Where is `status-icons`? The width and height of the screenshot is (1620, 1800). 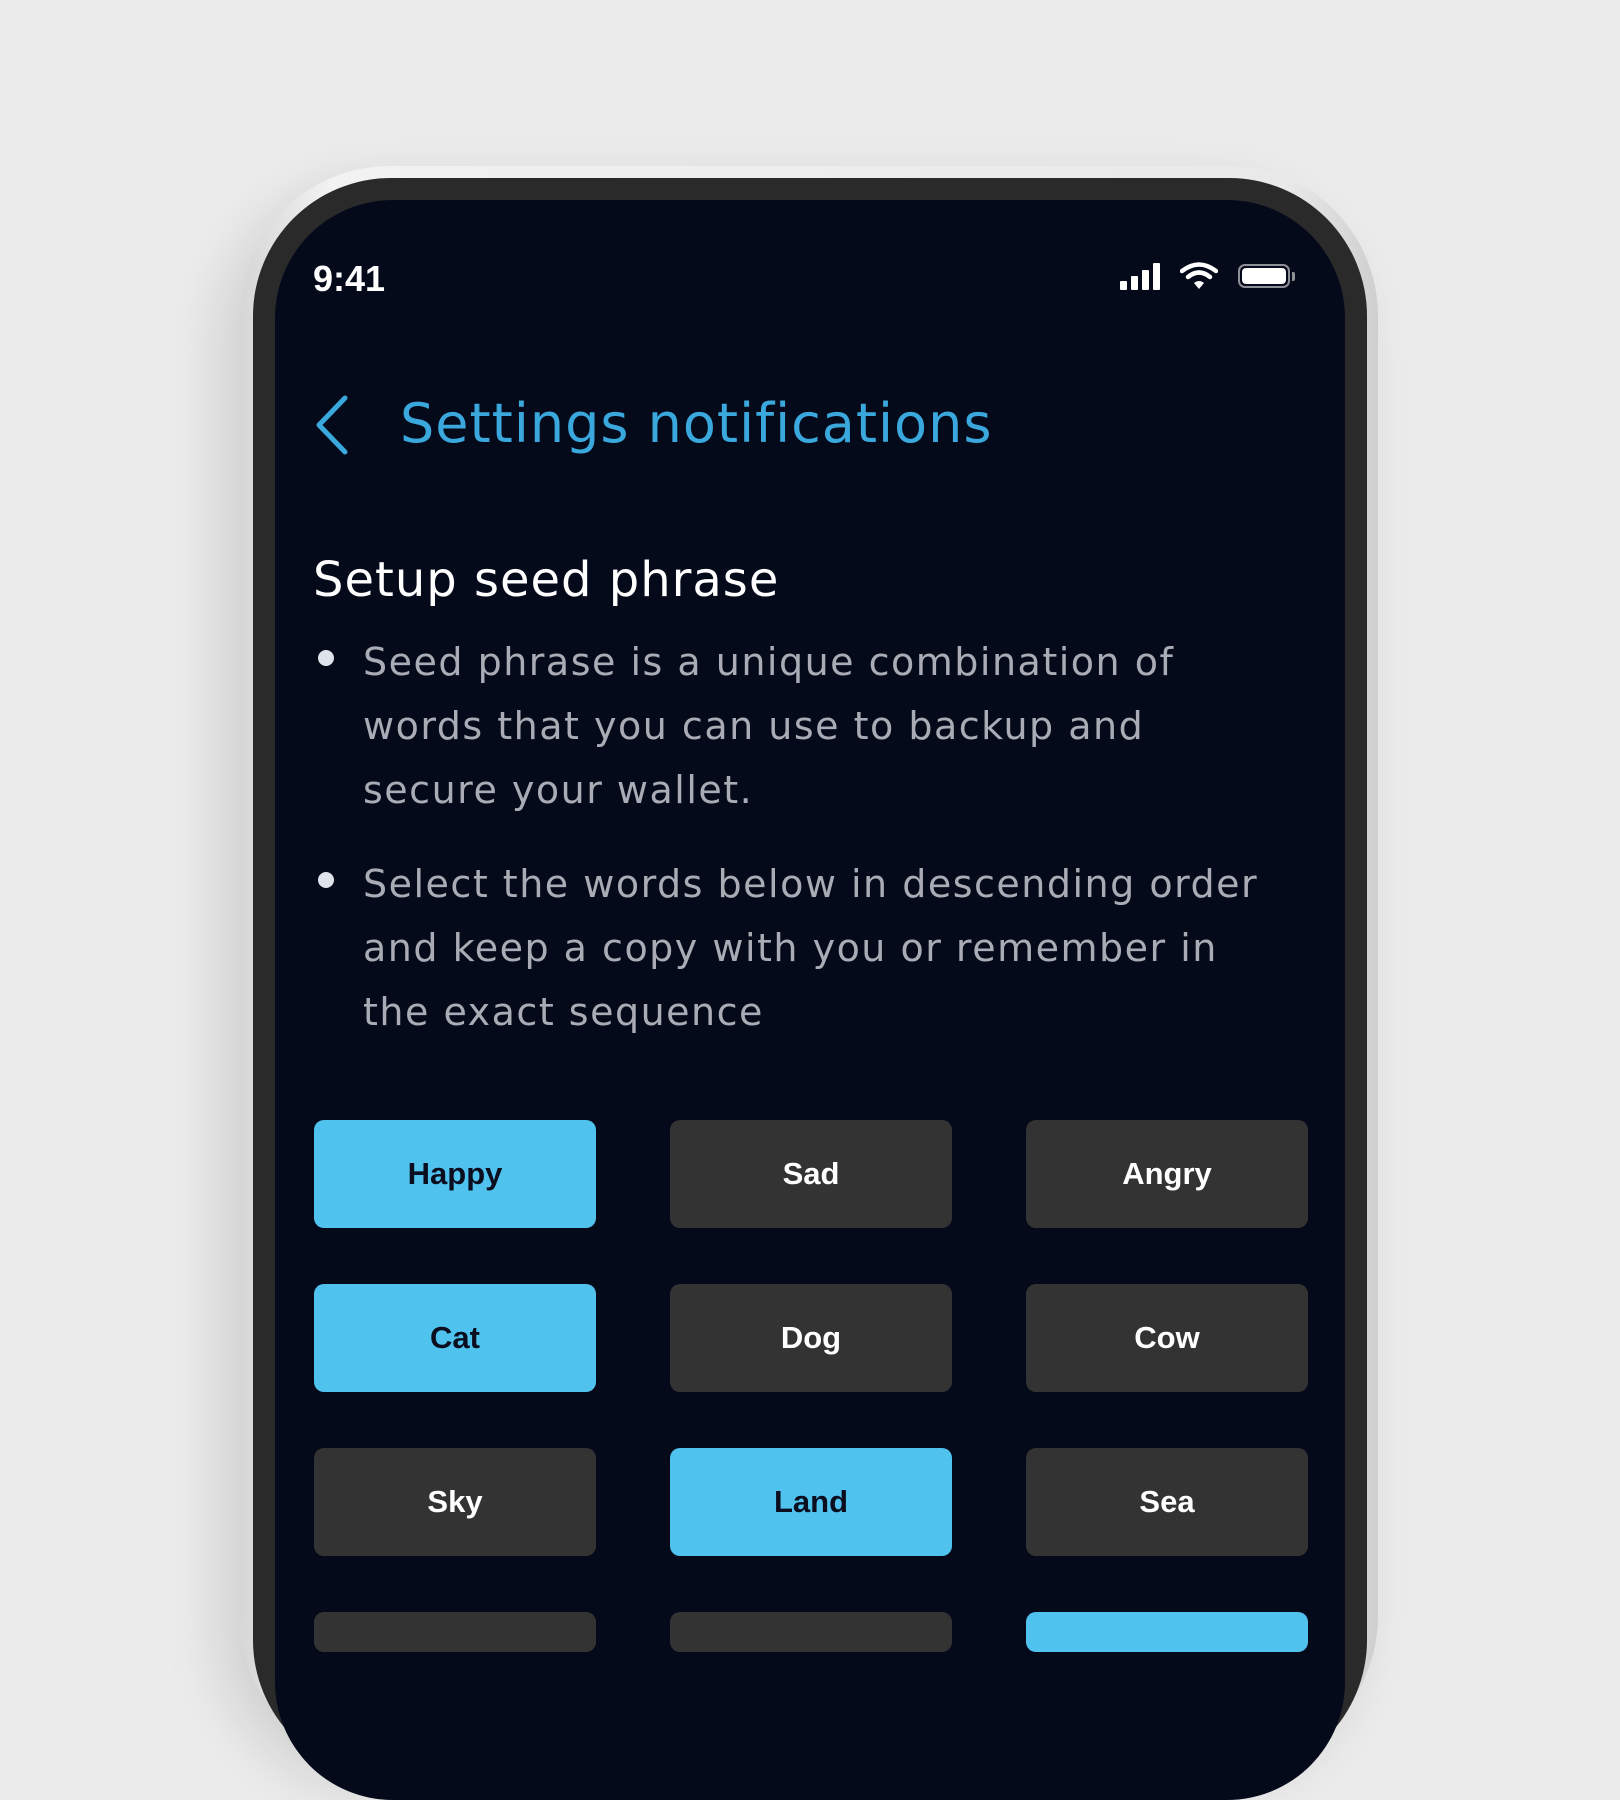
status-icons is located at coordinates (1207, 276).